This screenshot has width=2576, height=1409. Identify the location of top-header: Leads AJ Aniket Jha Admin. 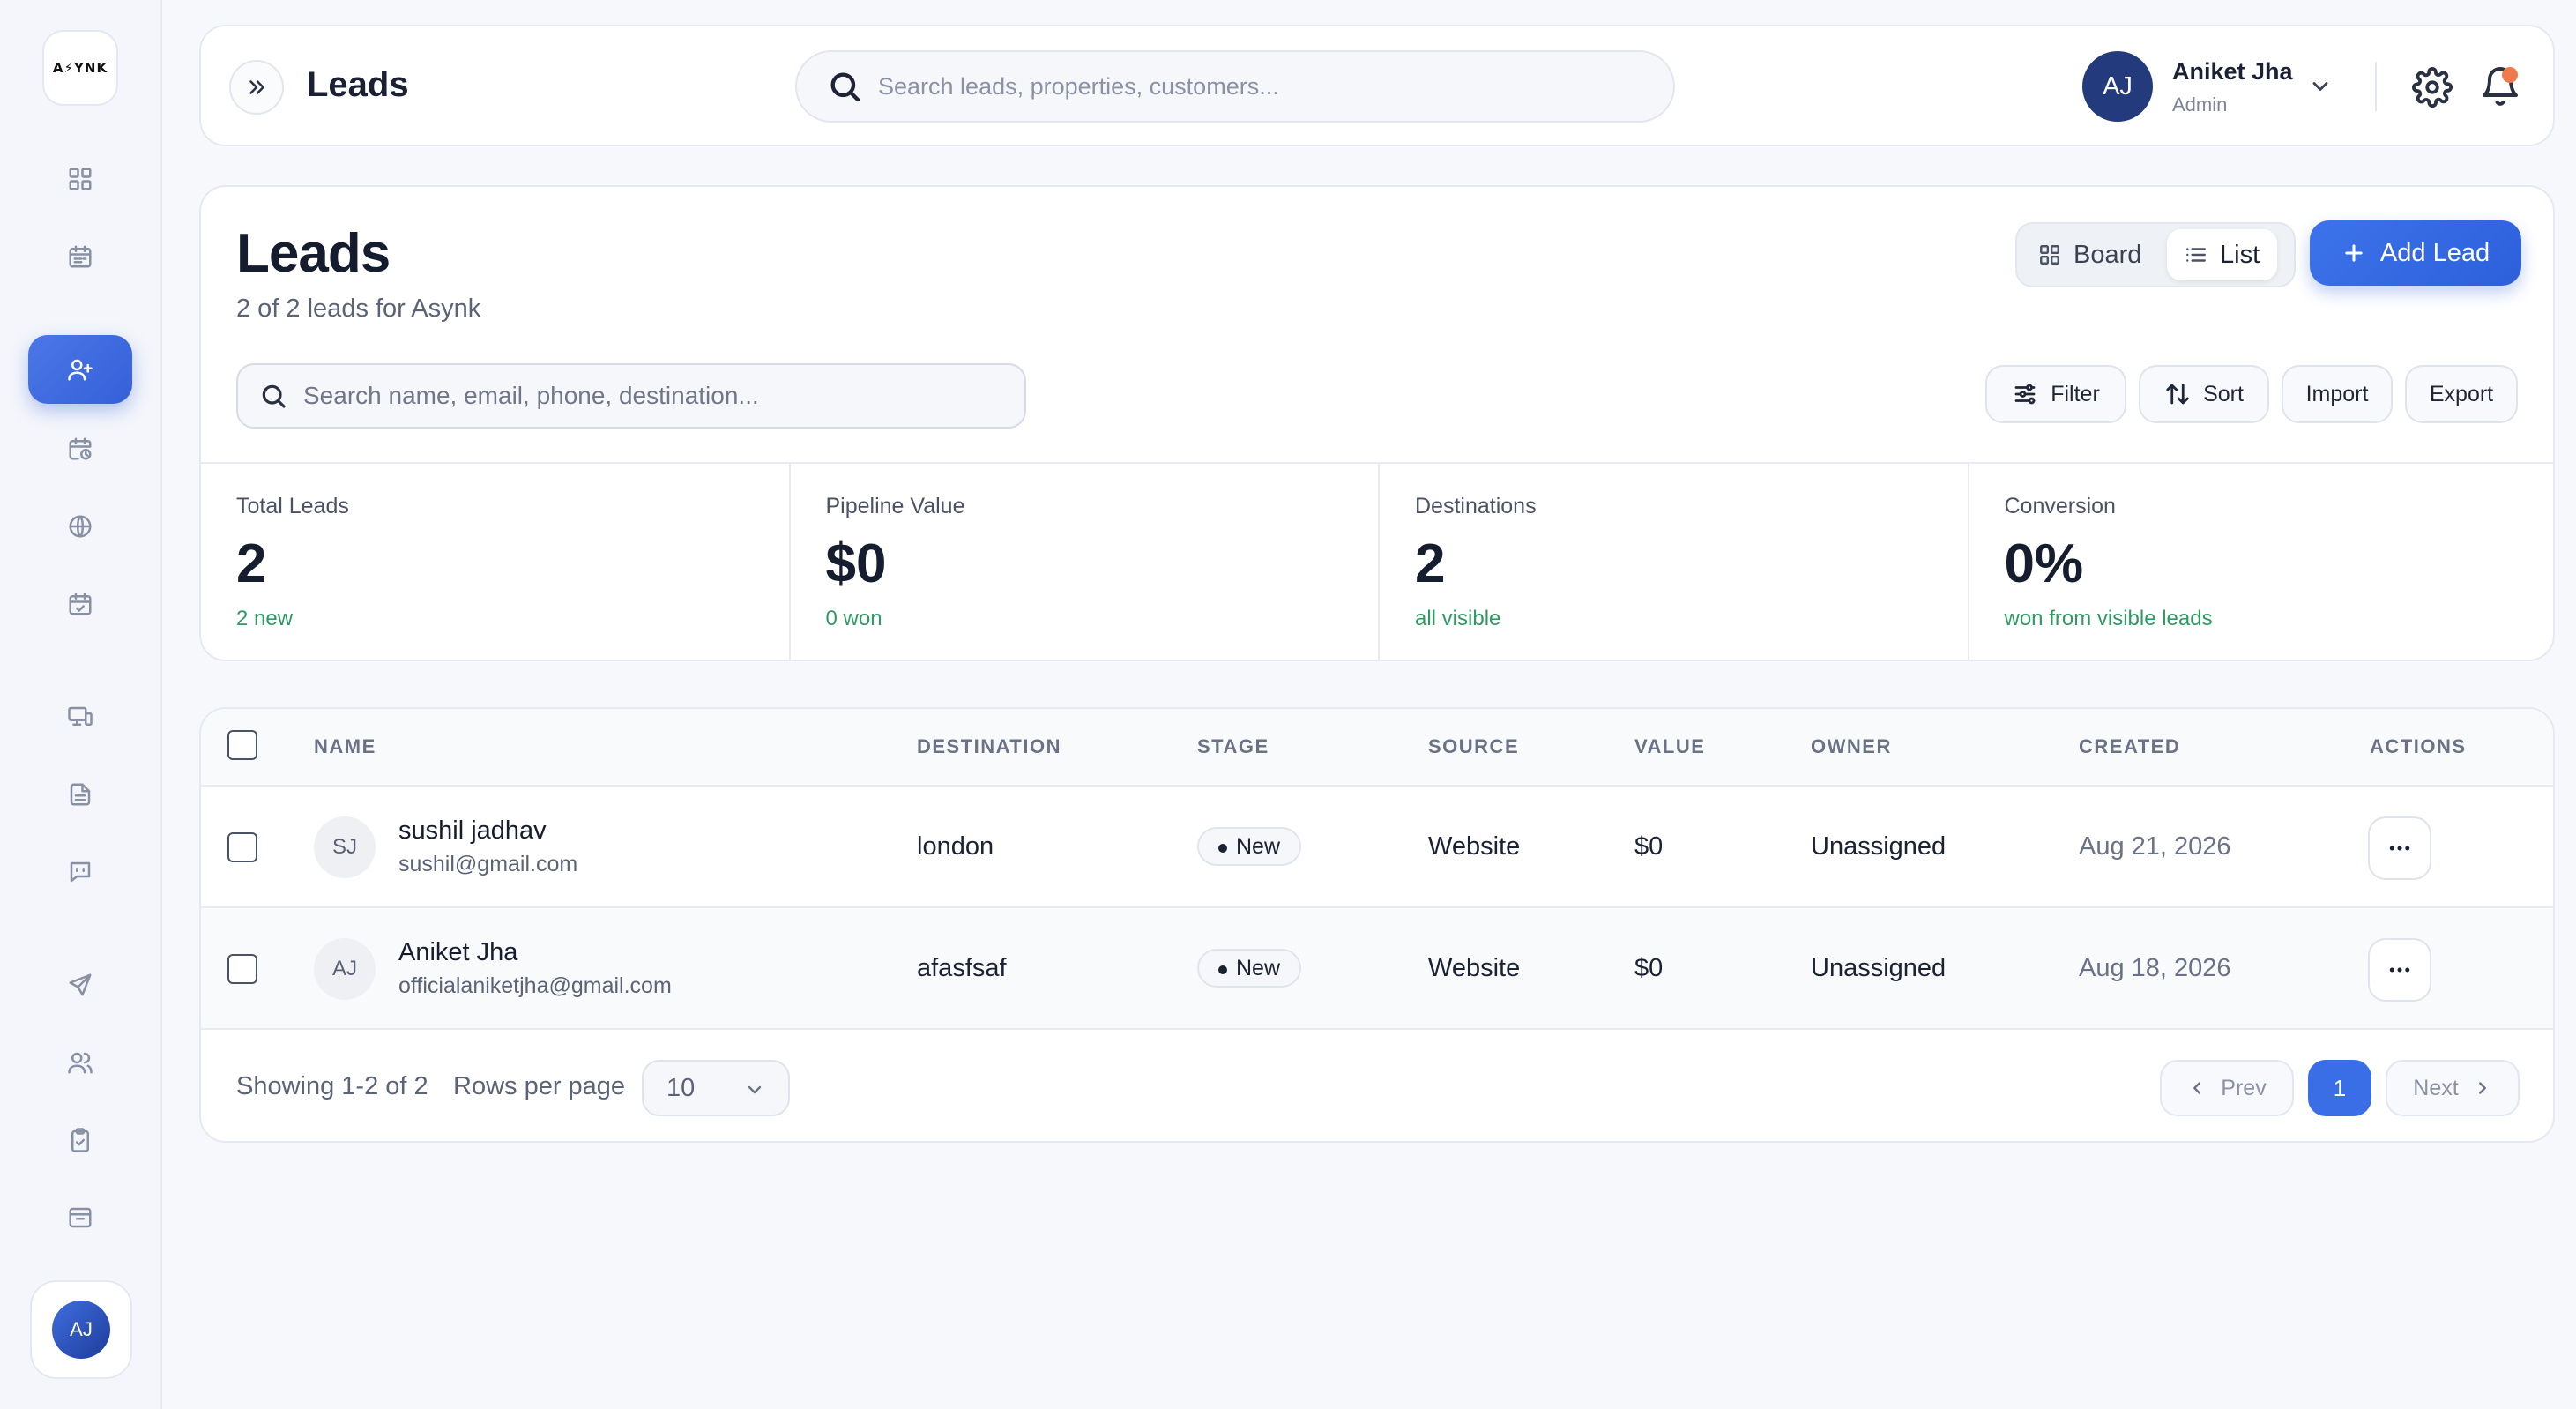
(1377, 85).